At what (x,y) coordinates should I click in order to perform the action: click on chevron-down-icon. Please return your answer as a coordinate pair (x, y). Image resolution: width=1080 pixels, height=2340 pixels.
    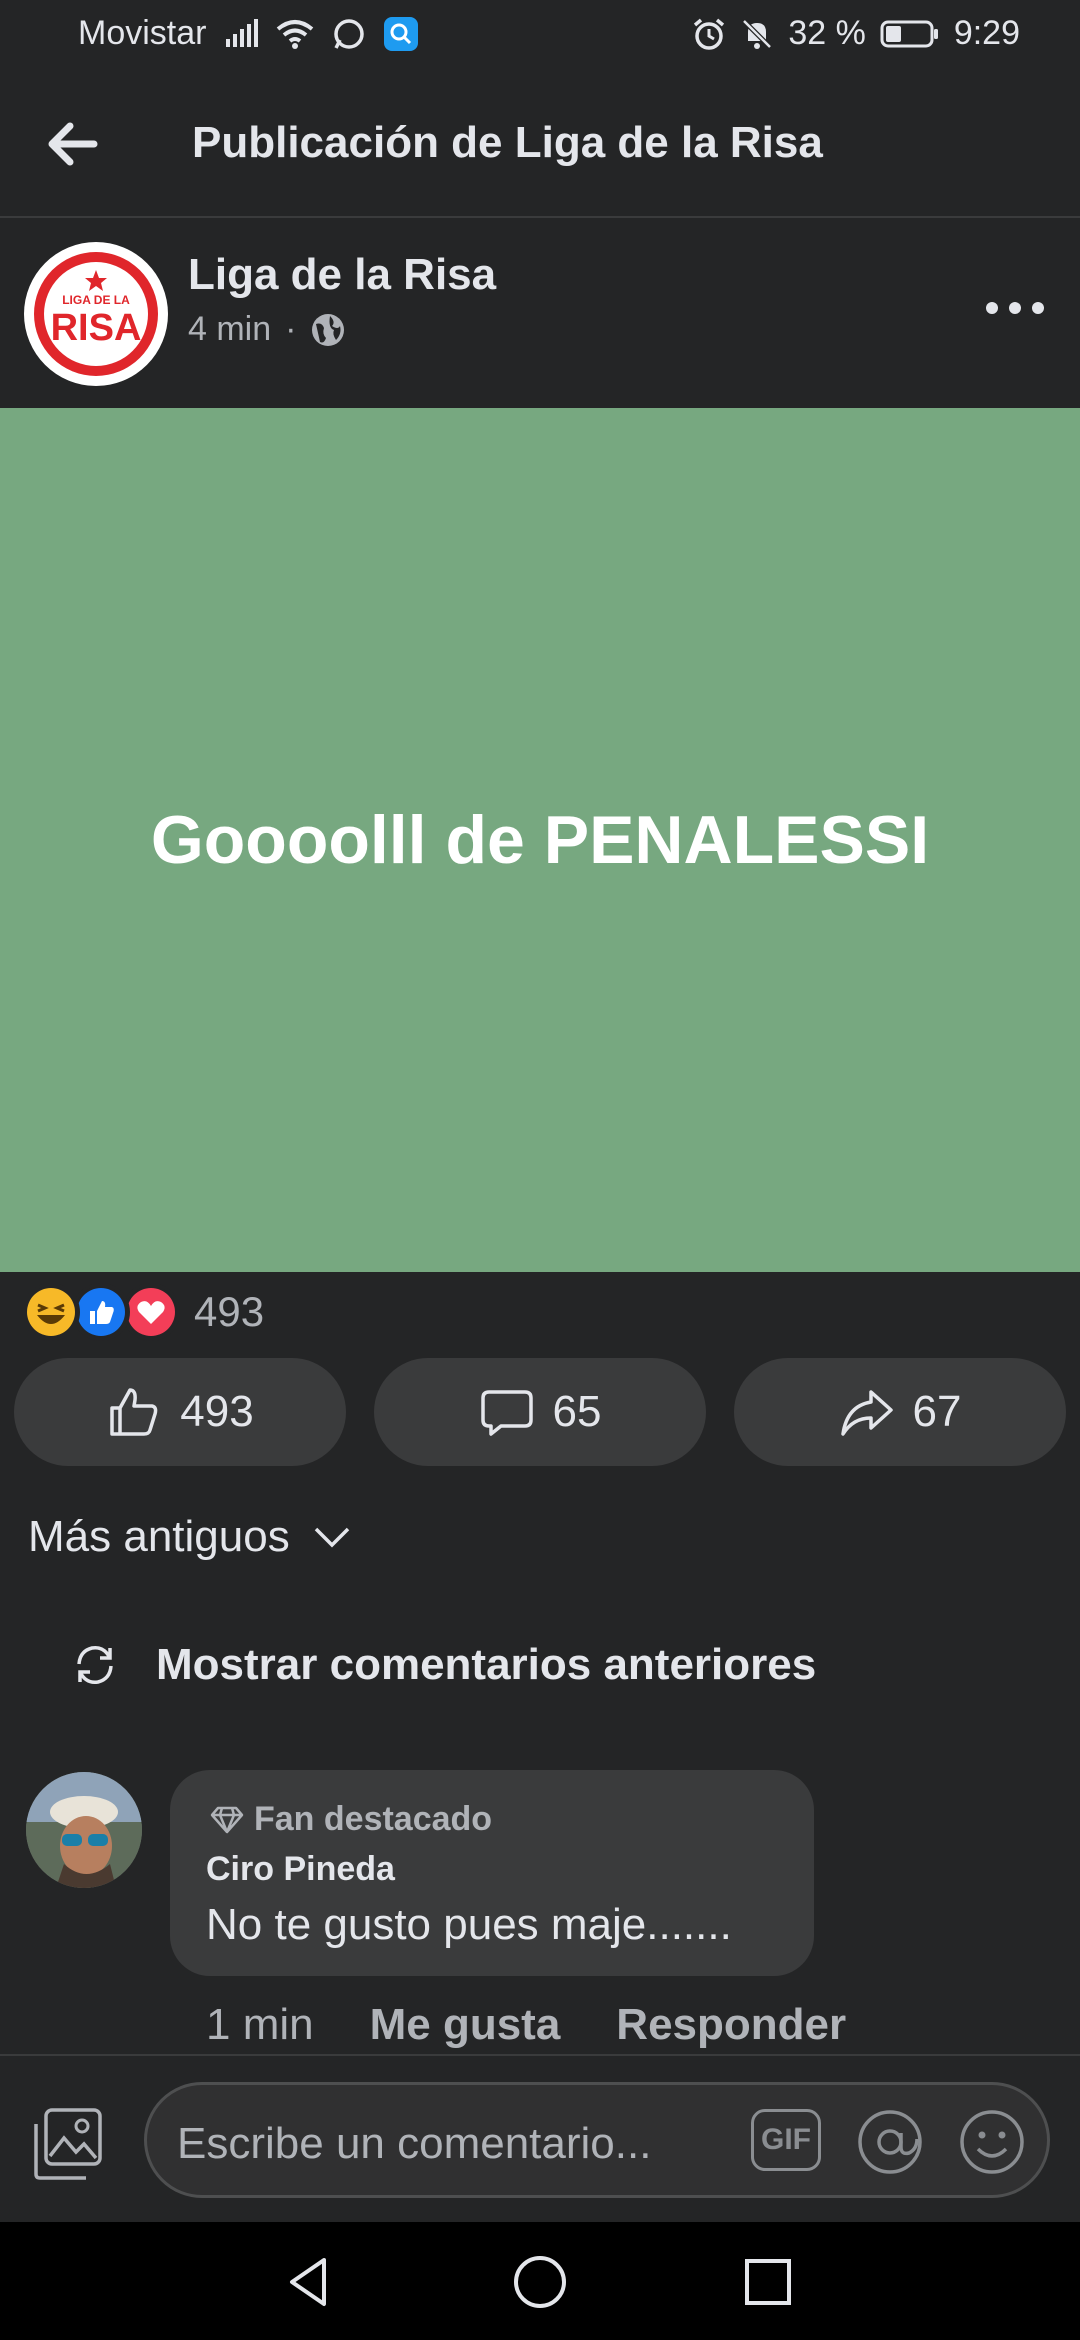
    Looking at the image, I should click on (331, 1537).